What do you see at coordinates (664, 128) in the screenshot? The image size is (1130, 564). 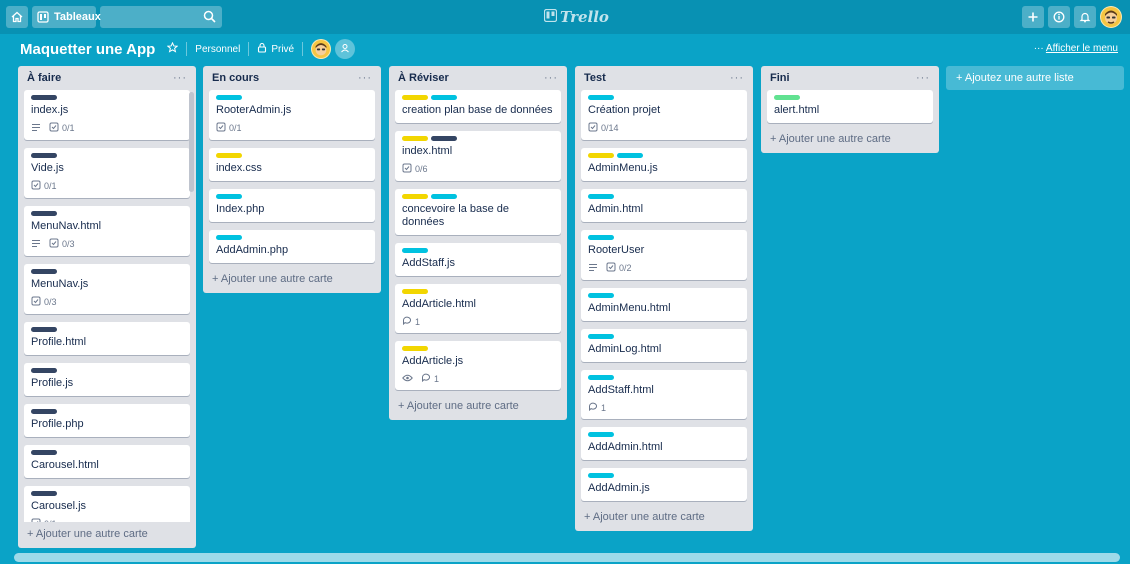 I see `card-badges: 0/14` at bounding box center [664, 128].